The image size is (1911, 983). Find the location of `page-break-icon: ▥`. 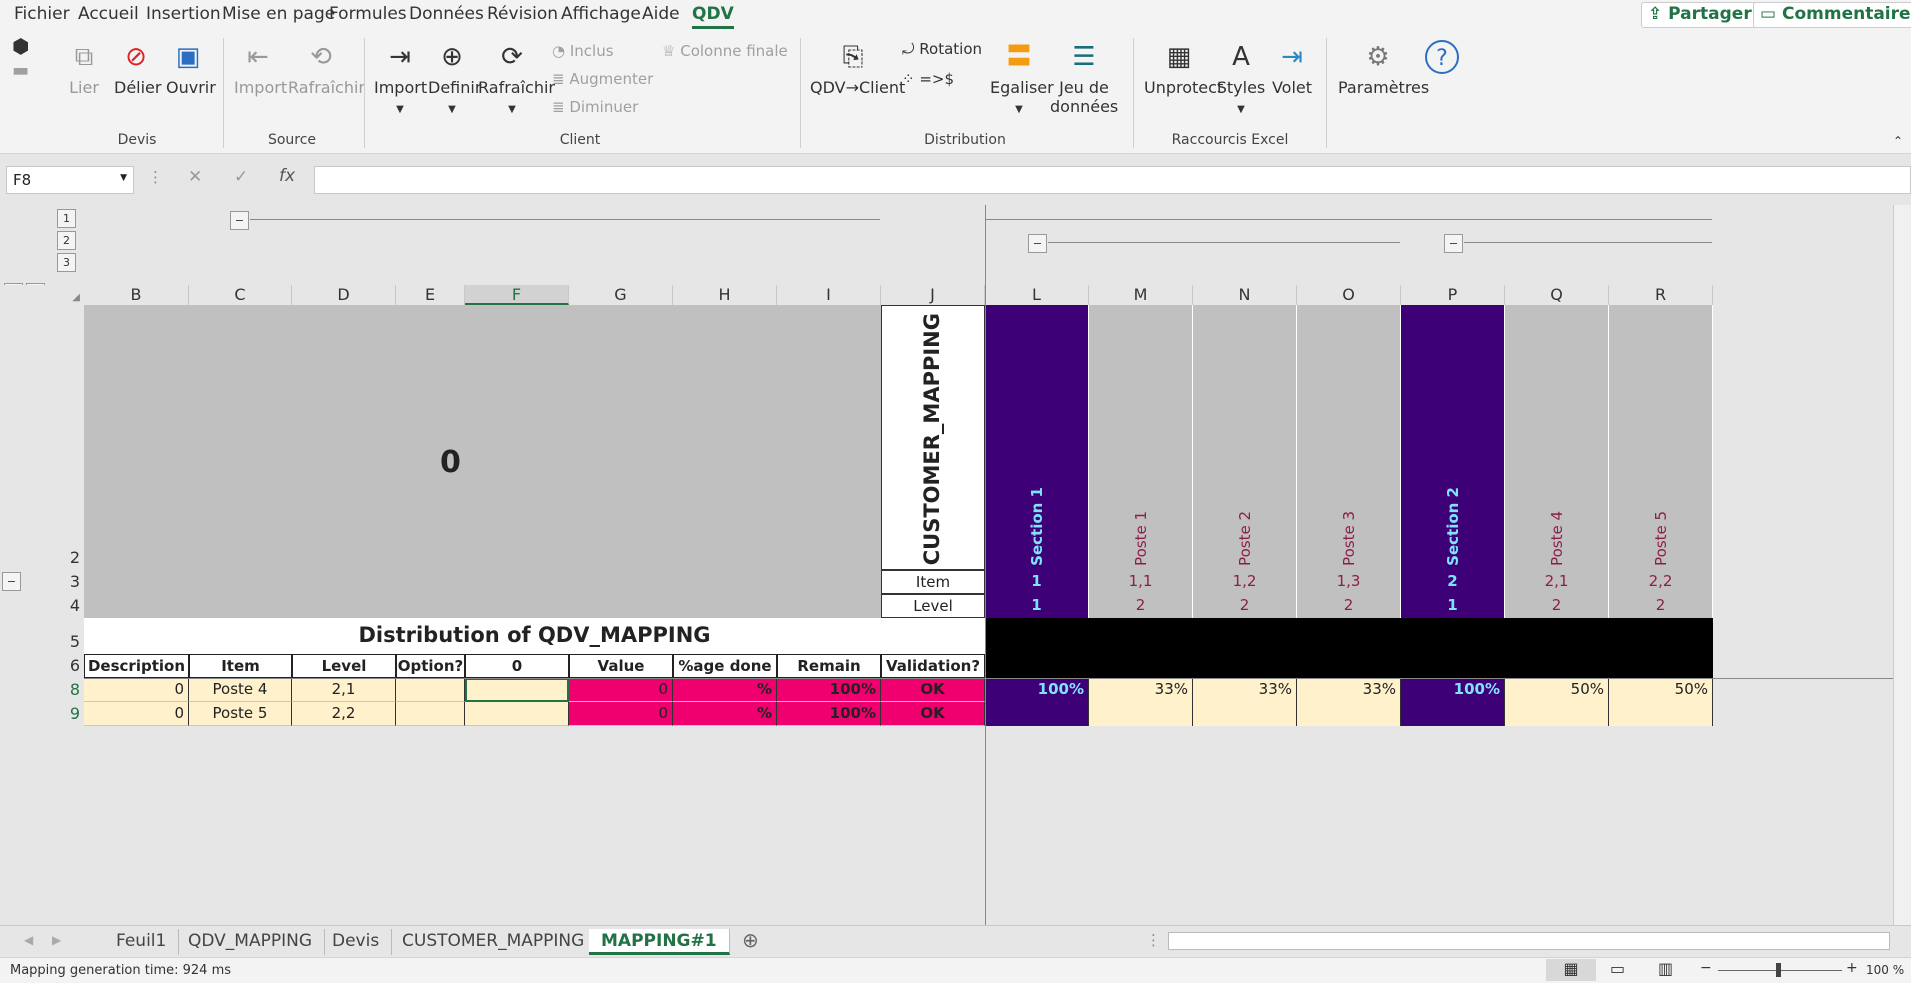

page-break-icon: ▥ is located at coordinates (1665, 968).